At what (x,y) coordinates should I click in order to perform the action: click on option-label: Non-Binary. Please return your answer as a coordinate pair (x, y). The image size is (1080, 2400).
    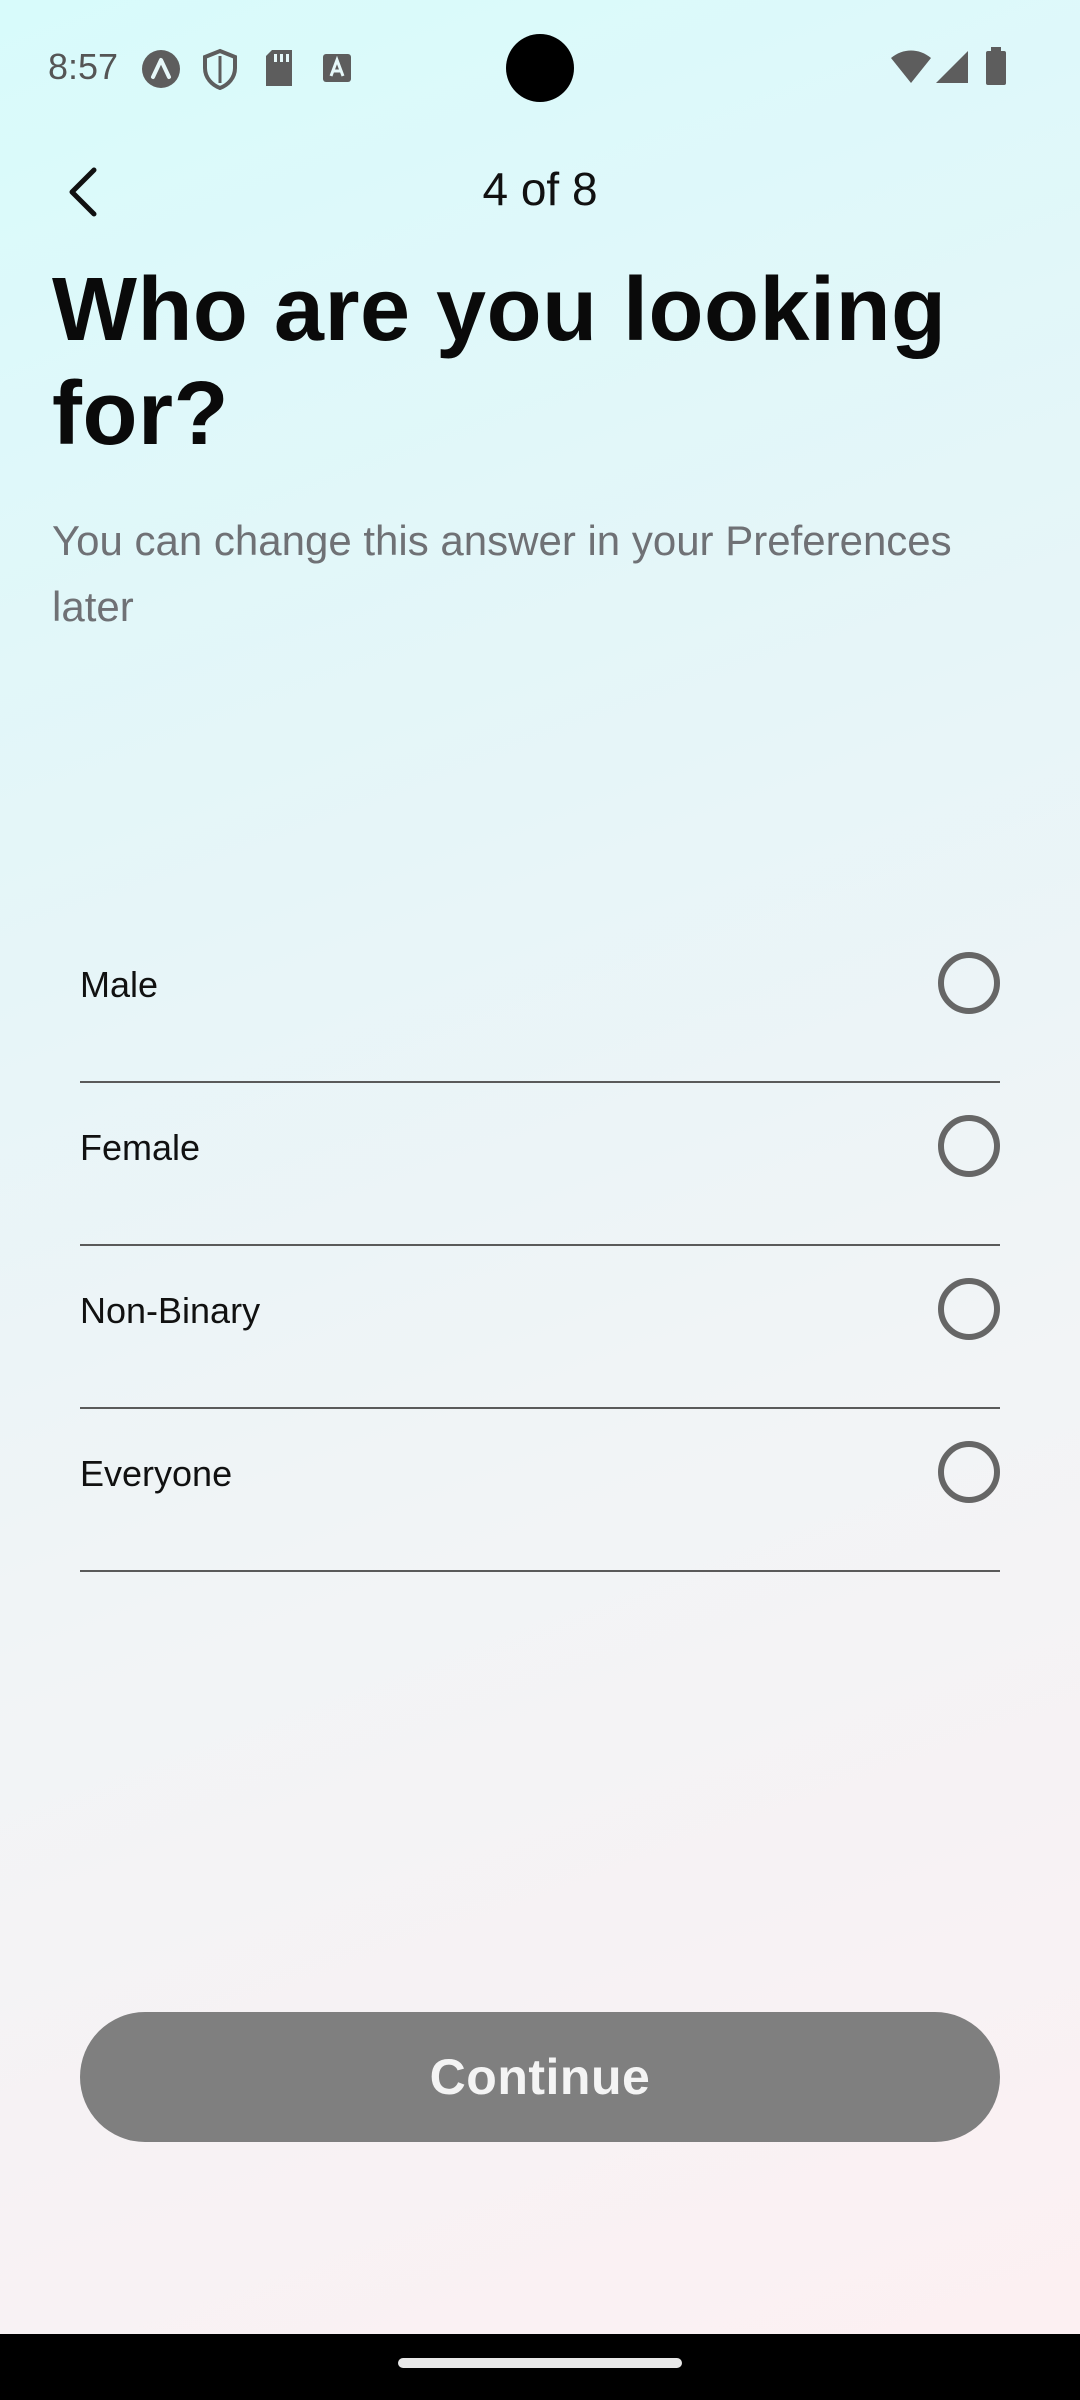
    Looking at the image, I should click on (170, 1310).